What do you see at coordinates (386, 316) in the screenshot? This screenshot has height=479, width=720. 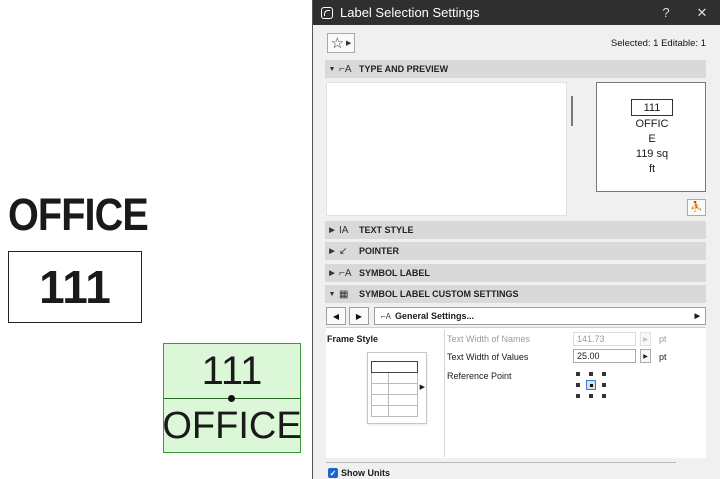 I see `label-settings-icon: ⌐A` at bounding box center [386, 316].